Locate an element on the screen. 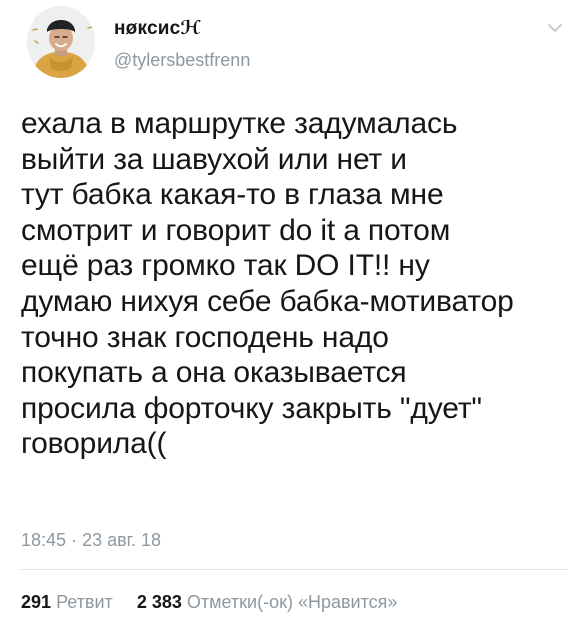 This screenshot has width=584, height=630. likes-stat: 2 383 Отметки(-ок) «Нравится» is located at coordinates (265, 602).